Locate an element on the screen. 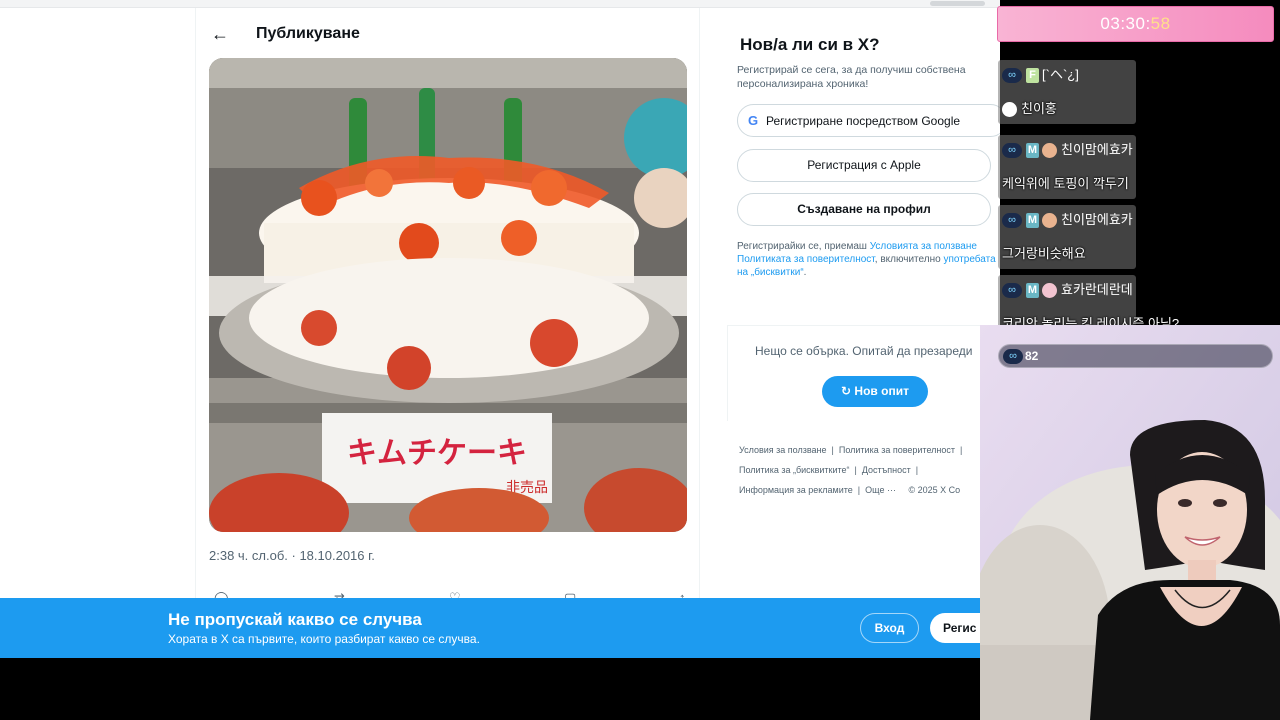 This screenshot has height=720, width=1280. footer-privacy-link: Политика за поверителност is located at coordinates (897, 450).